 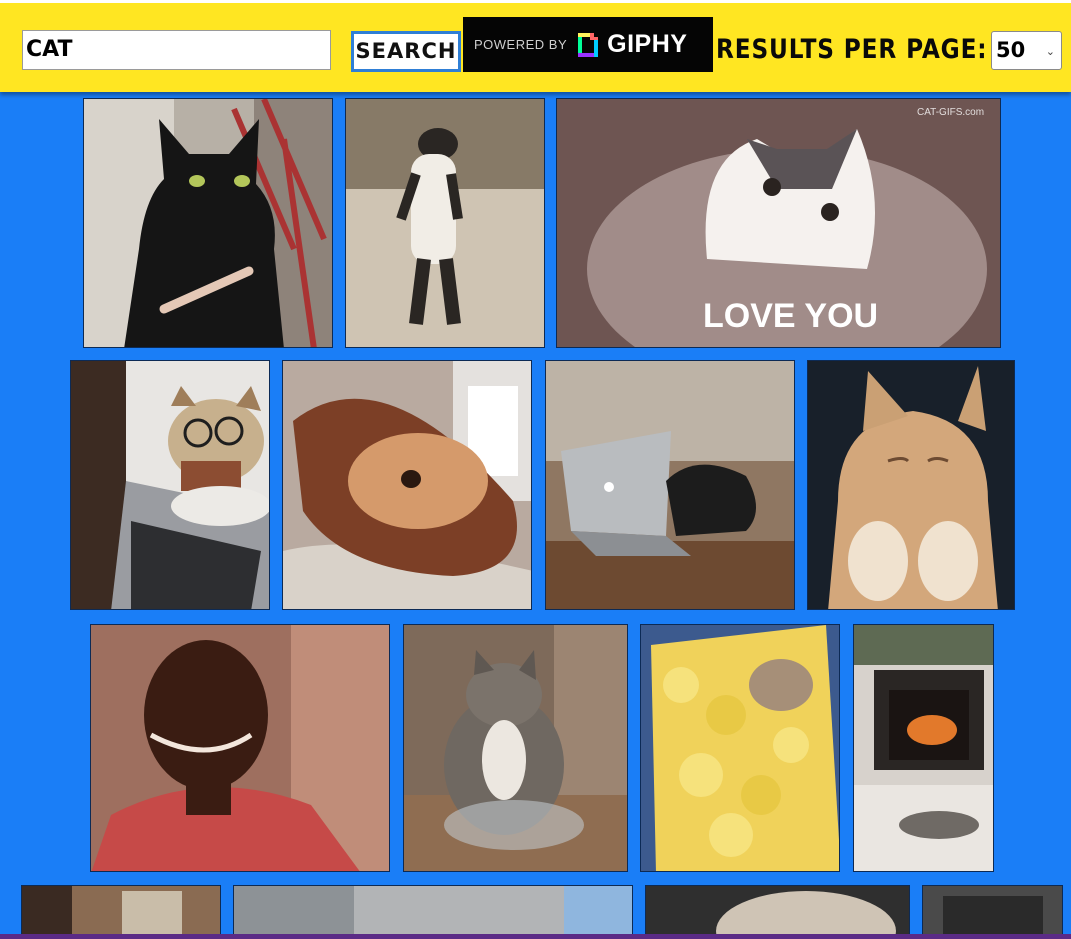 I want to click on gif-tile-cat-typing-laptop, so click(x=670, y=485).